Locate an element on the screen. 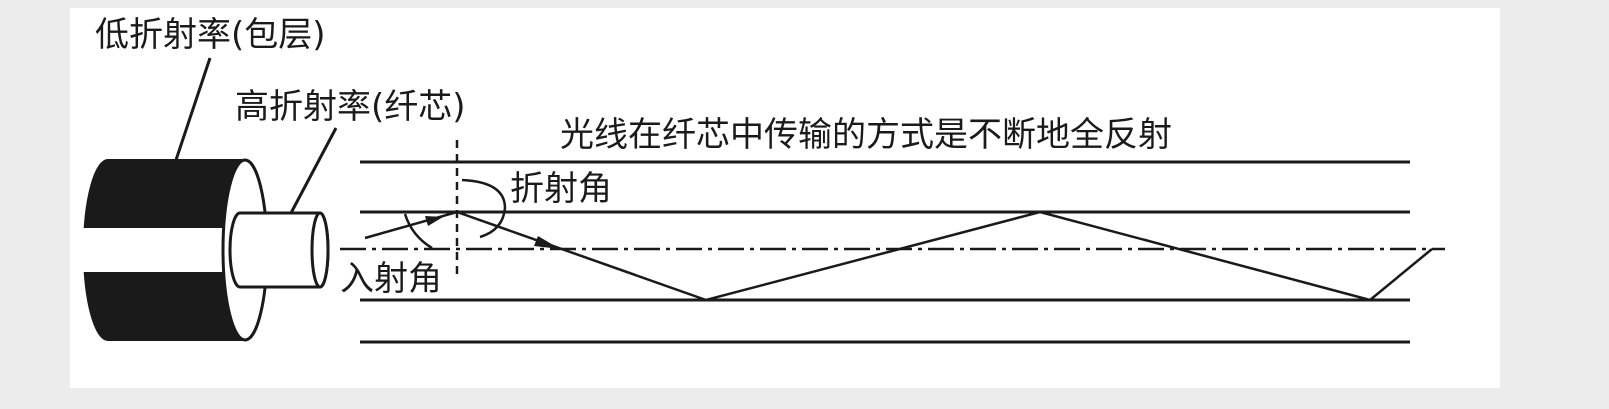 This screenshot has height=409, width=1609. core-label: 高折射率(纤芯) is located at coordinates (350, 107).